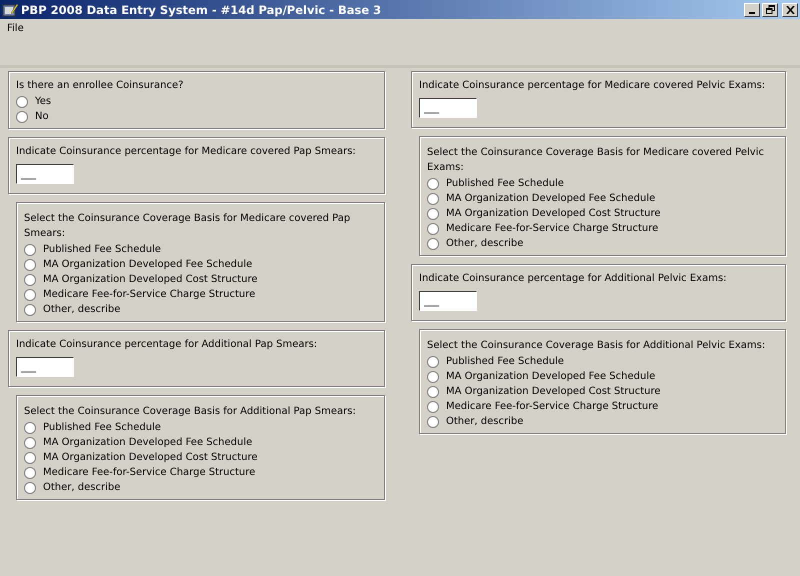 Image resolution: width=800 pixels, height=576 pixels. Describe the element at coordinates (100, 86) in the screenshot. I see `question-text: Is there an enrollee Coinsurance?` at that location.